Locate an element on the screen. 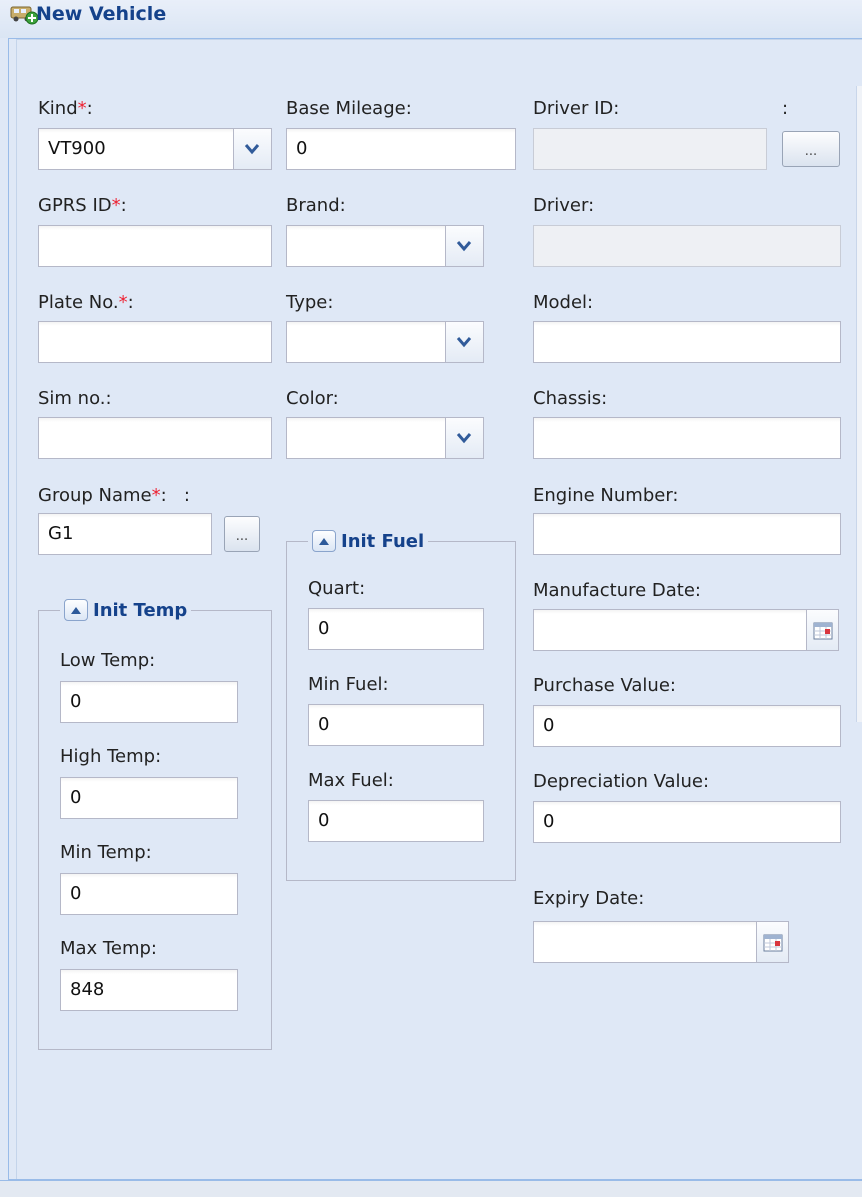  expiry-date-label: Expiry Date: is located at coordinates (589, 898).